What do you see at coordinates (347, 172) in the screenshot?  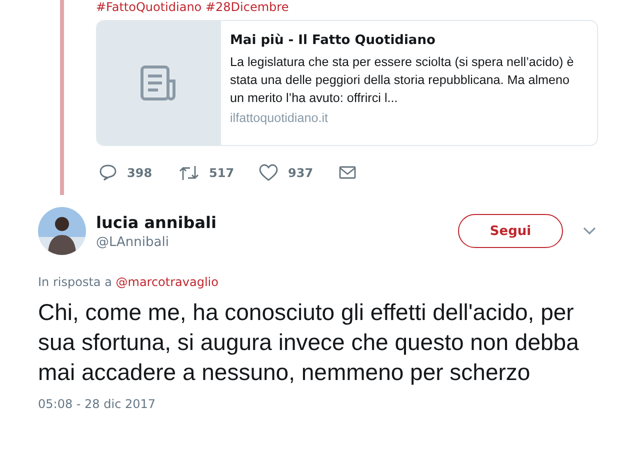 I see `mail-icon` at bounding box center [347, 172].